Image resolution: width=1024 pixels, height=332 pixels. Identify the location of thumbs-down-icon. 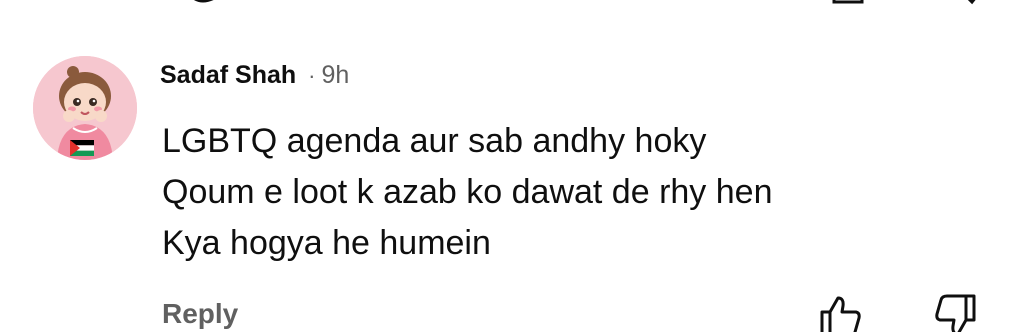
(956, 313).